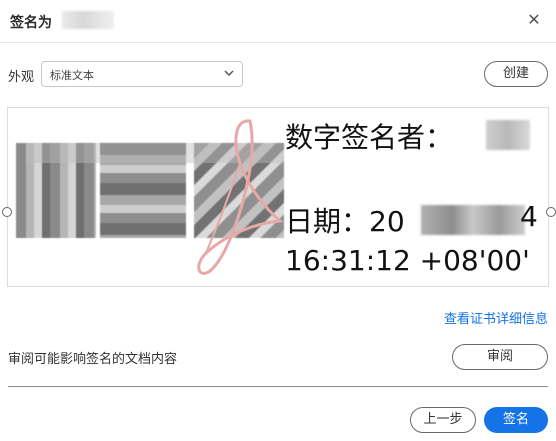 Image resolution: width=556 pixels, height=441 pixels. What do you see at coordinates (500, 357) in the screenshot?
I see `review-button: 审阅` at bounding box center [500, 357].